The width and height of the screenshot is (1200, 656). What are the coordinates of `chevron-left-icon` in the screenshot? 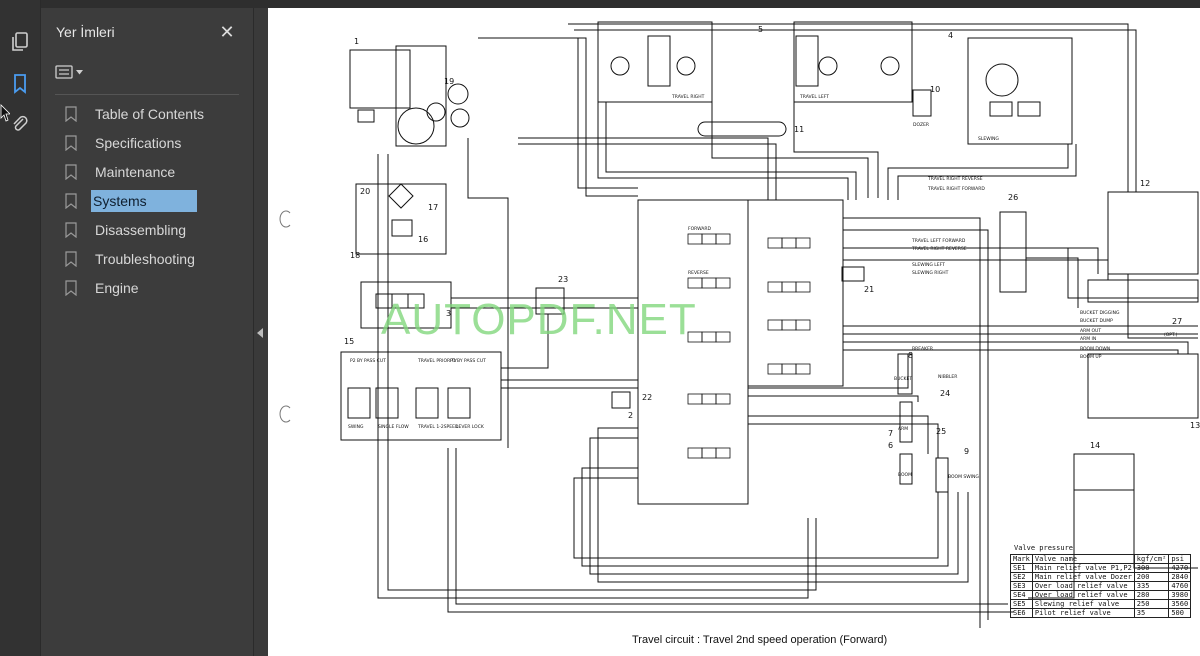 It's located at (260, 333).